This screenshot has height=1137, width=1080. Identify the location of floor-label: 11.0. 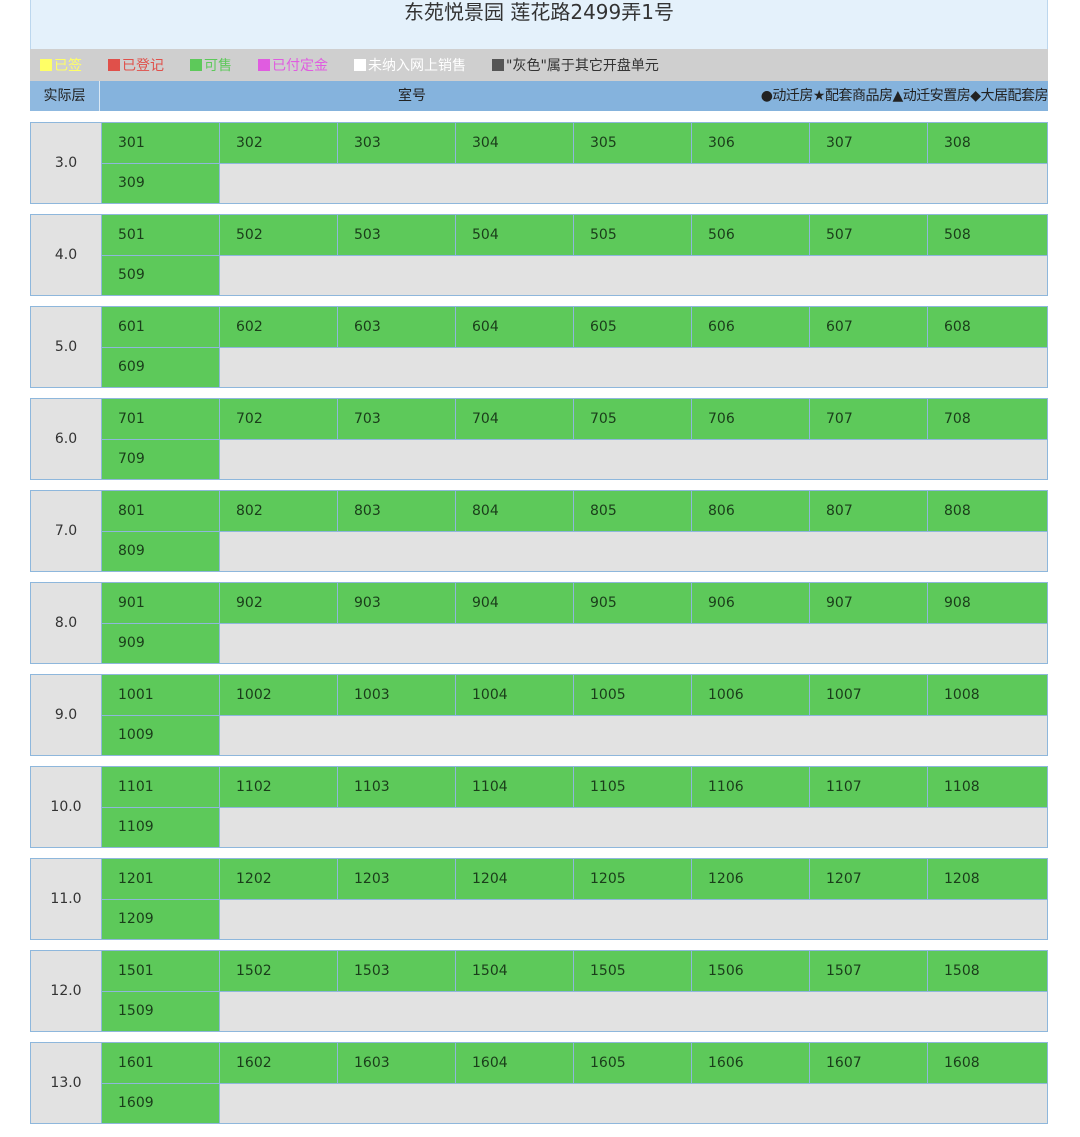
(66, 899).